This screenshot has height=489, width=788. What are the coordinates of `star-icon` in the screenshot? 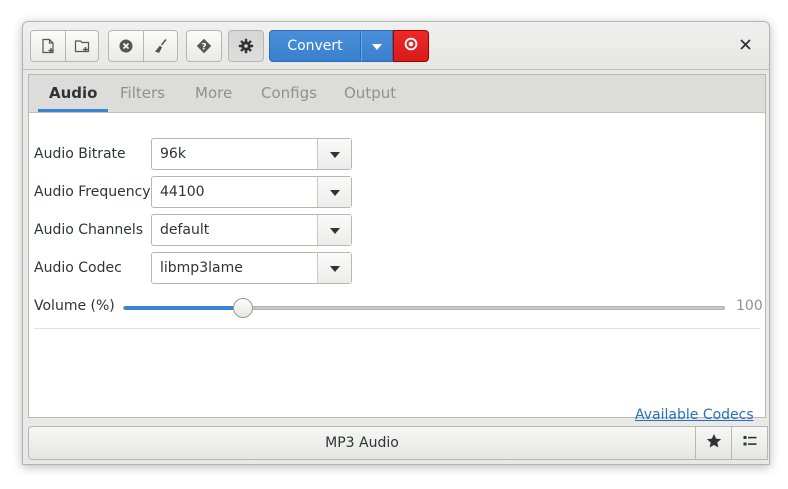 It's located at (714, 443).